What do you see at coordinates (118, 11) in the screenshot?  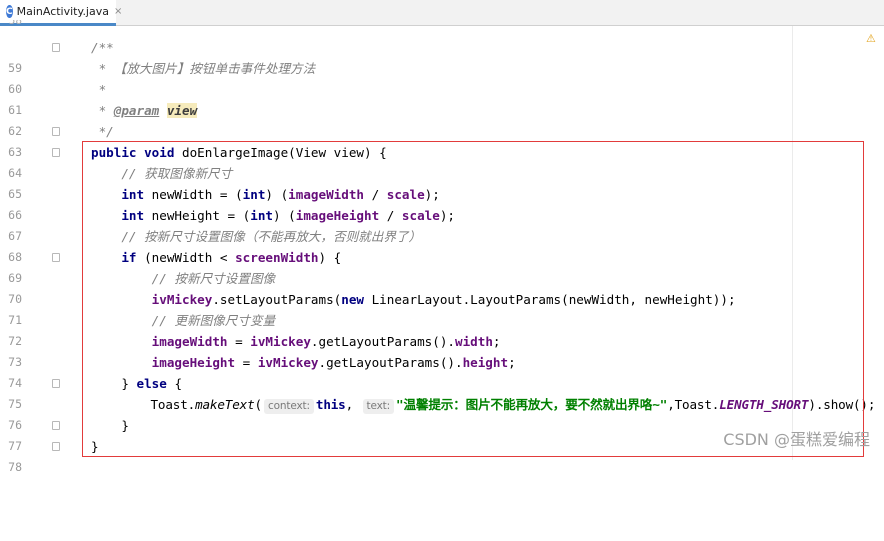 I see `close-icon: ×` at bounding box center [118, 11].